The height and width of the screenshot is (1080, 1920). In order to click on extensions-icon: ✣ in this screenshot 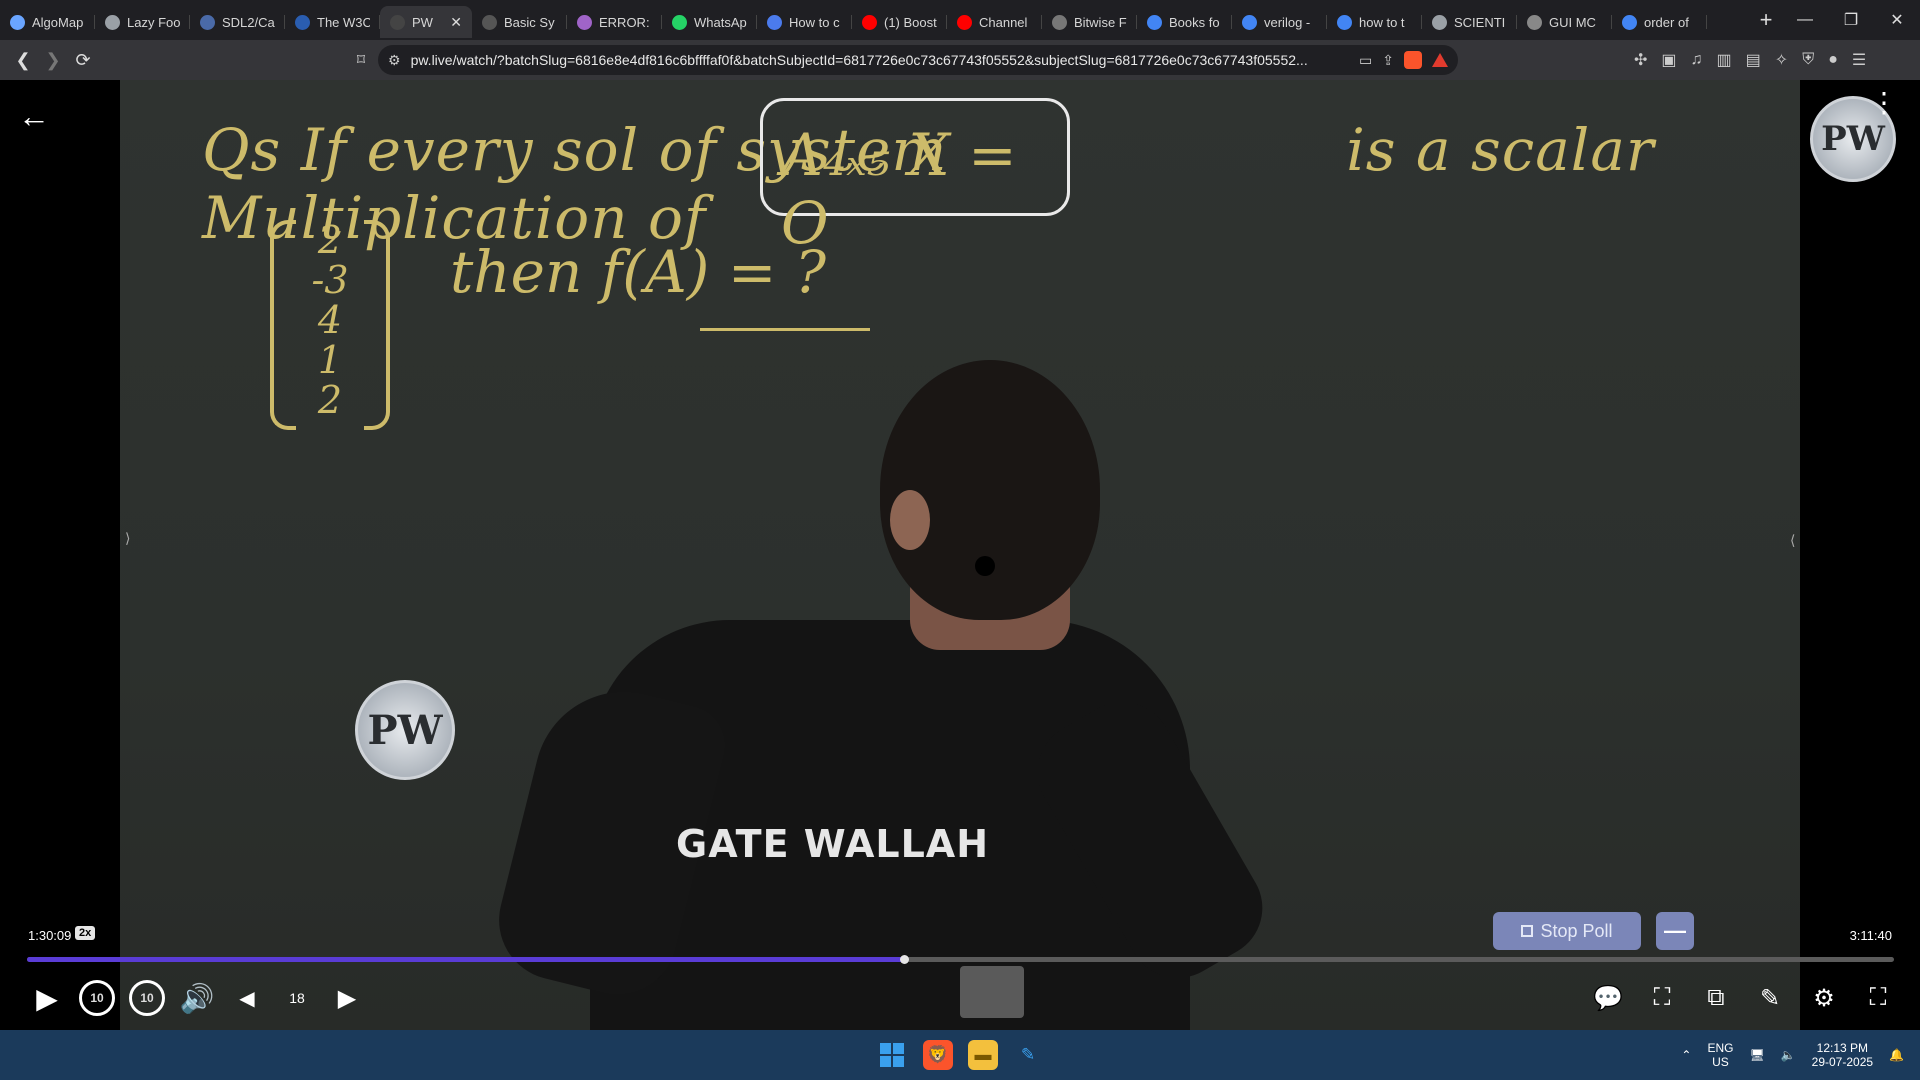, I will do `click(1640, 60)`.